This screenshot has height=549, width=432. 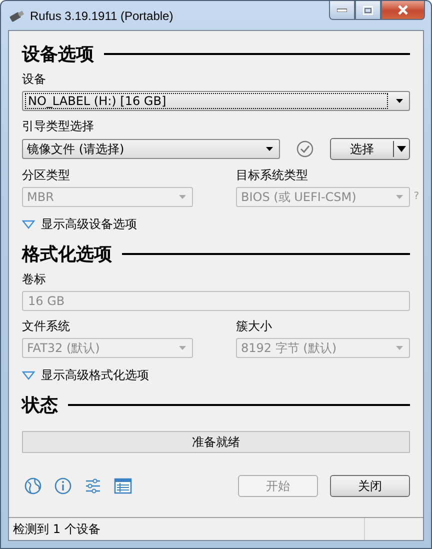 What do you see at coordinates (254, 326) in the screenshot?
I see `field-label: 簇大小` at bounding box center [254, 326].